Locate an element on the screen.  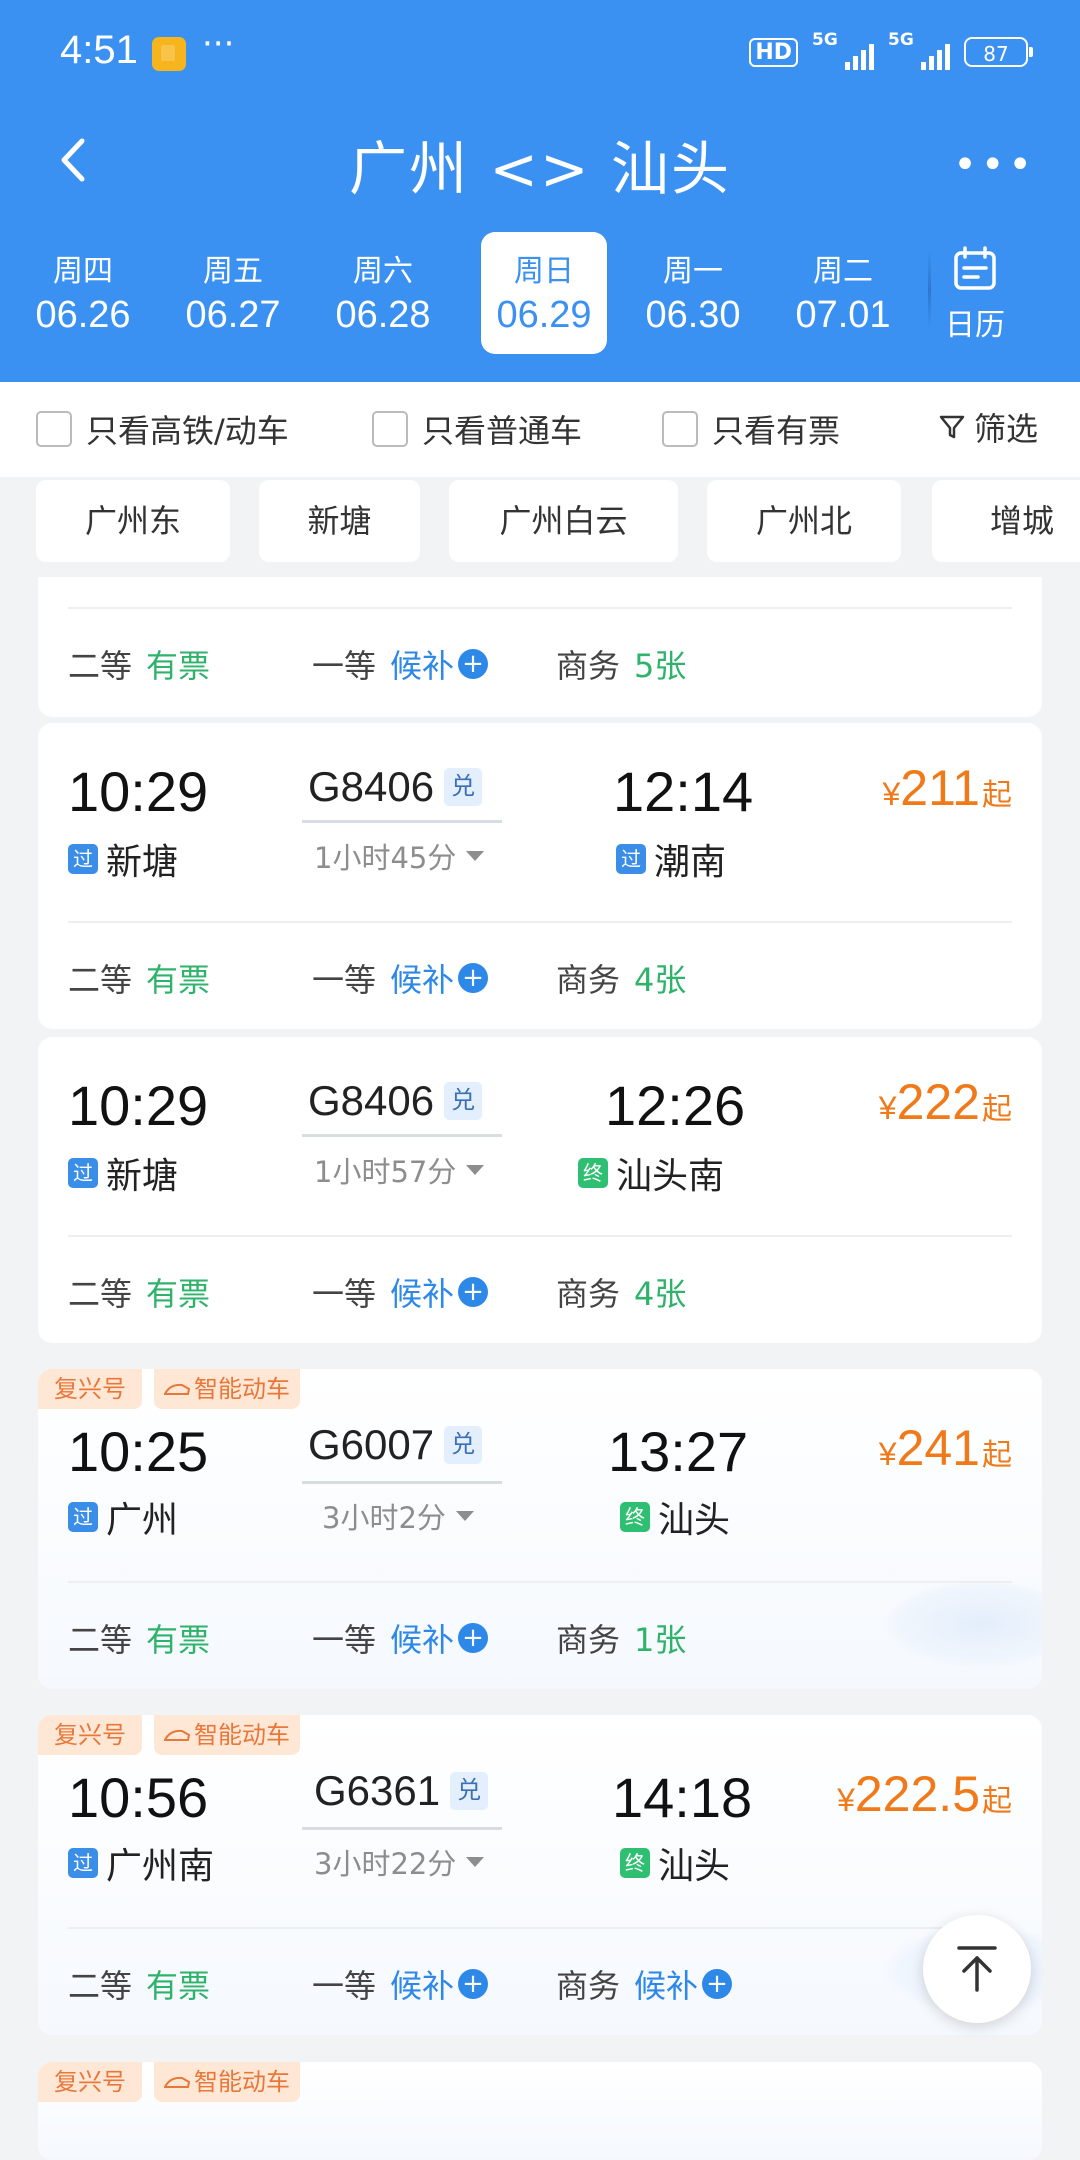
station-chip: 广州东 is located at coordinates (133, 521).